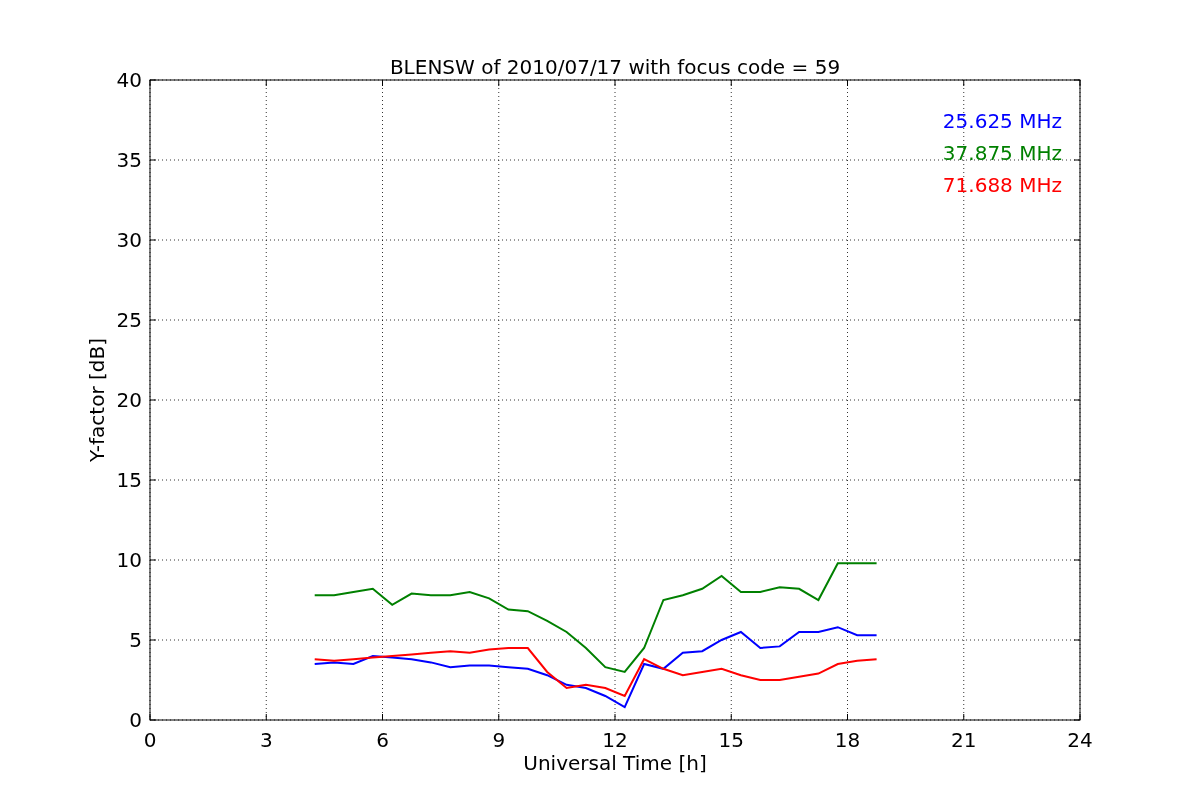  Describe the element at coordinates (129, 400) in the screenshot. I see `y-tick-label: 20` at that location.